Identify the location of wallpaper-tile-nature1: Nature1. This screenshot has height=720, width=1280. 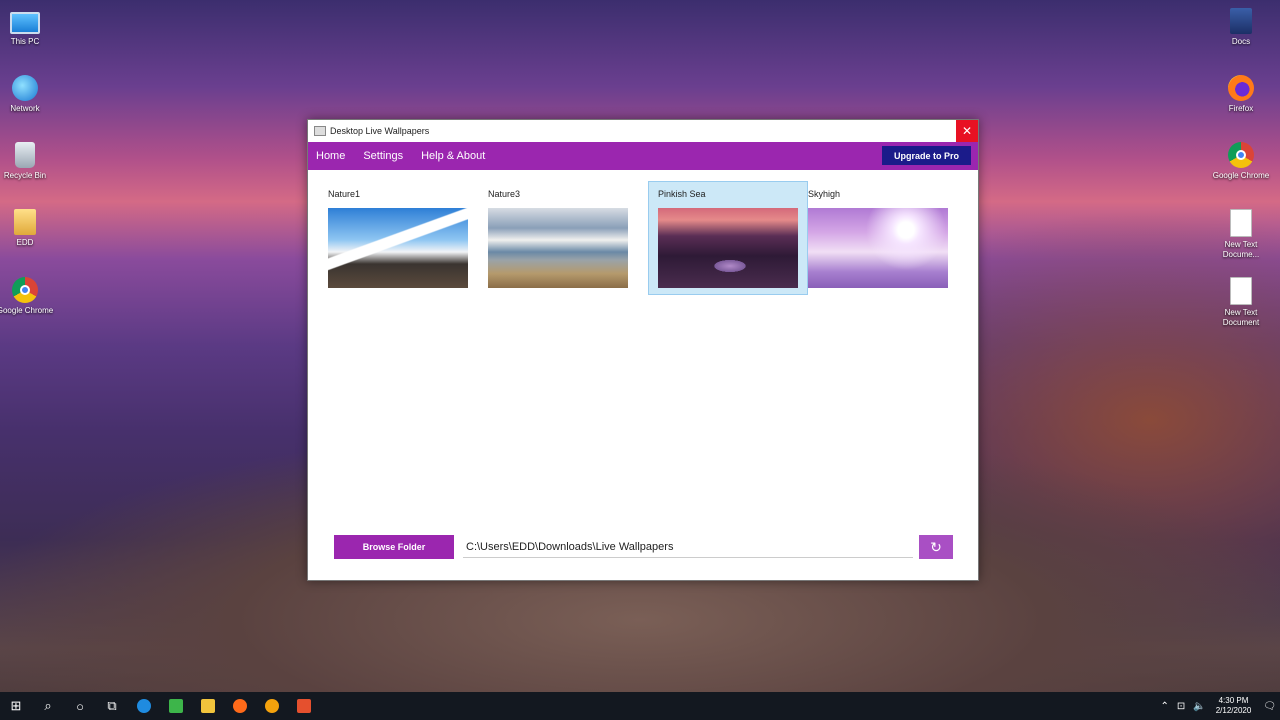
(408, 238).